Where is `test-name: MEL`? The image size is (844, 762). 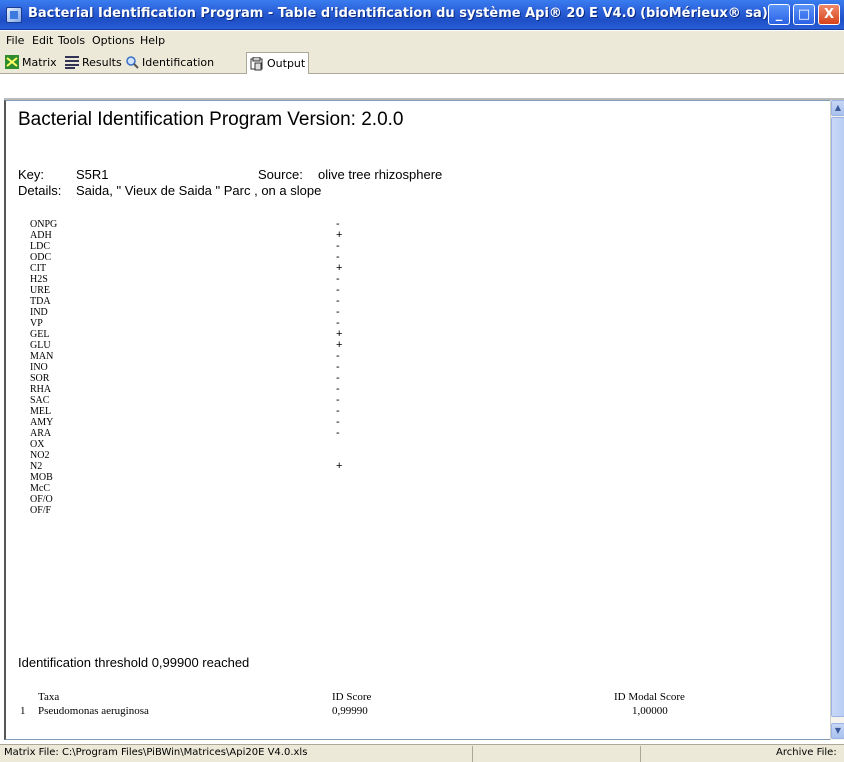
test-name: MEL is located at coordinates (41, 411).